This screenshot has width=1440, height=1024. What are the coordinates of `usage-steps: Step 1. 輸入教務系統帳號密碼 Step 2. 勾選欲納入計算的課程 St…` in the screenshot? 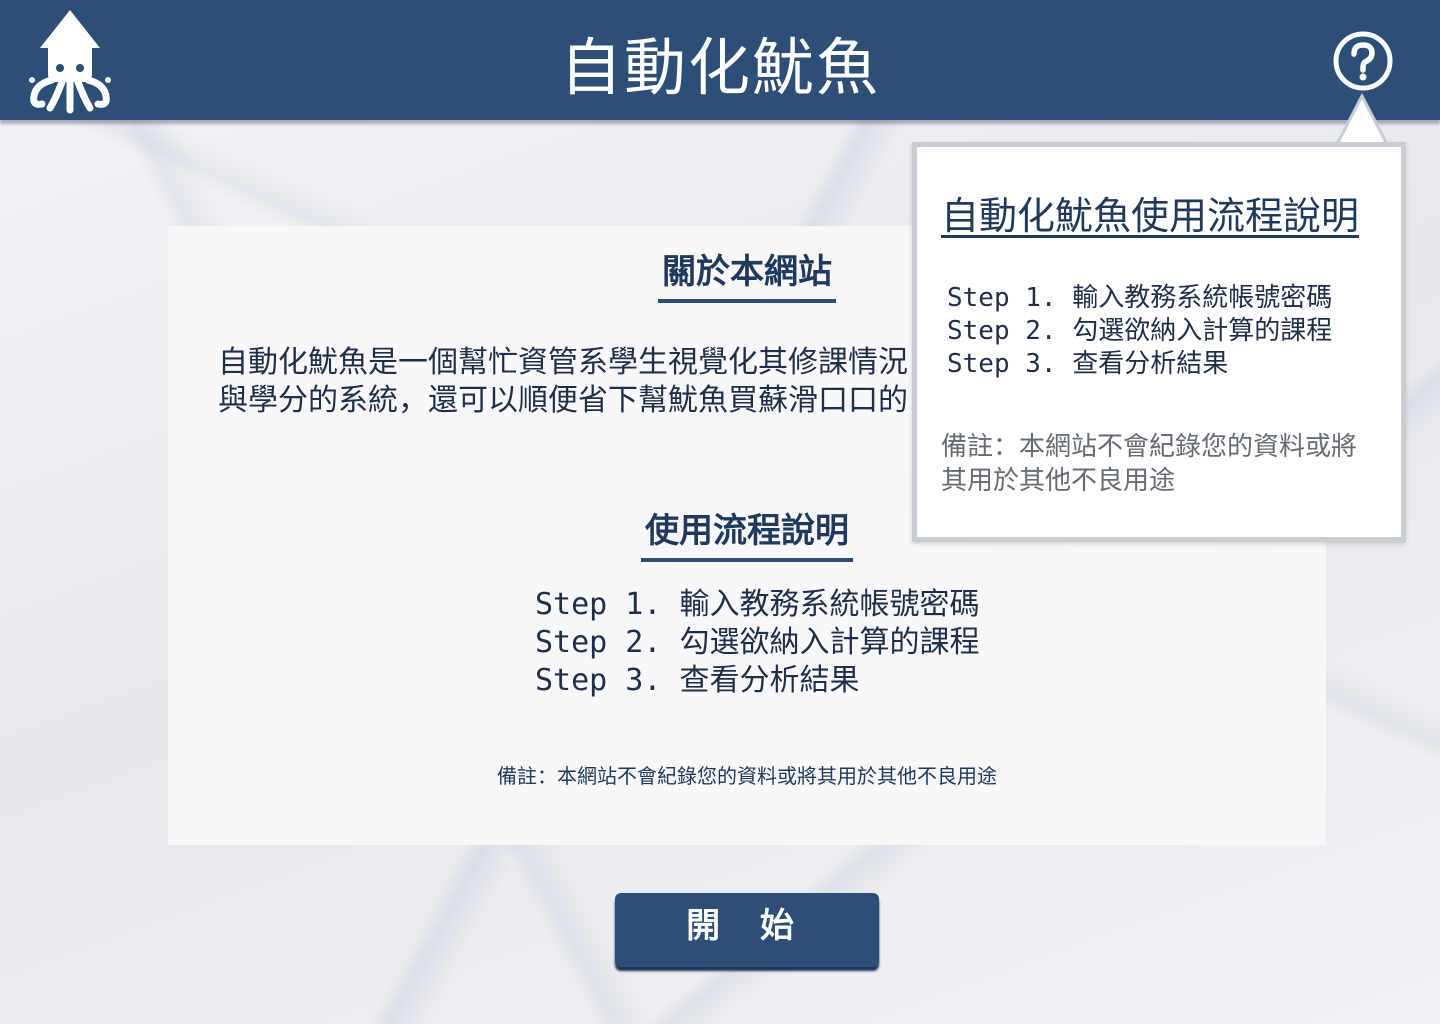 It's located at (757, 643).